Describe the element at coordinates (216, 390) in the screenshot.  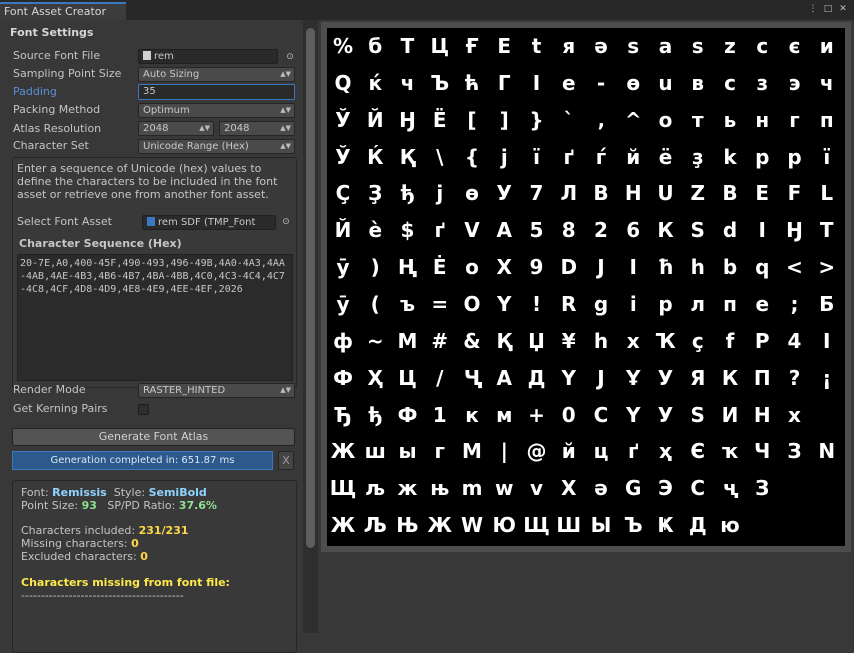
I see `render-mode-dropdown: RASTER_HINTED ▲▼` at that location.